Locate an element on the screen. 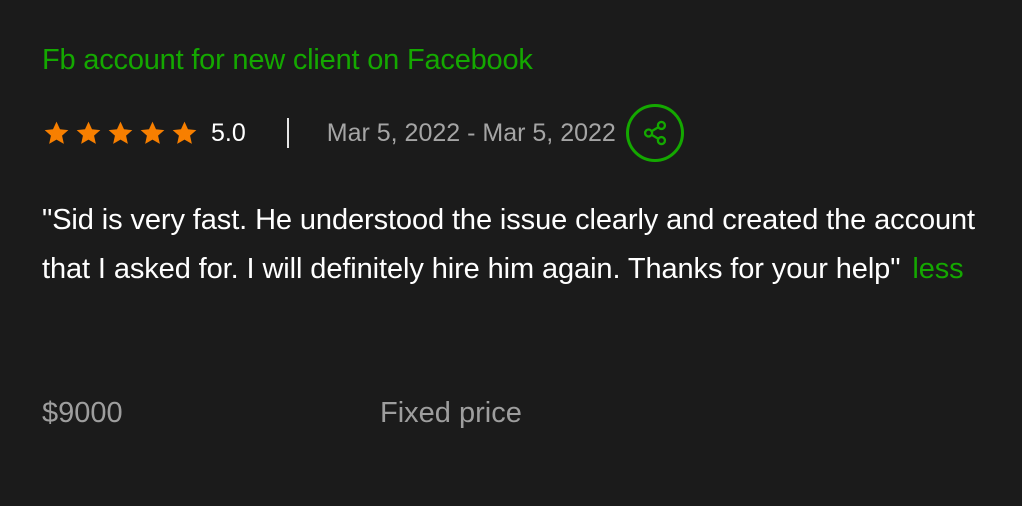  star-rating is located at coordinates (120, 133).